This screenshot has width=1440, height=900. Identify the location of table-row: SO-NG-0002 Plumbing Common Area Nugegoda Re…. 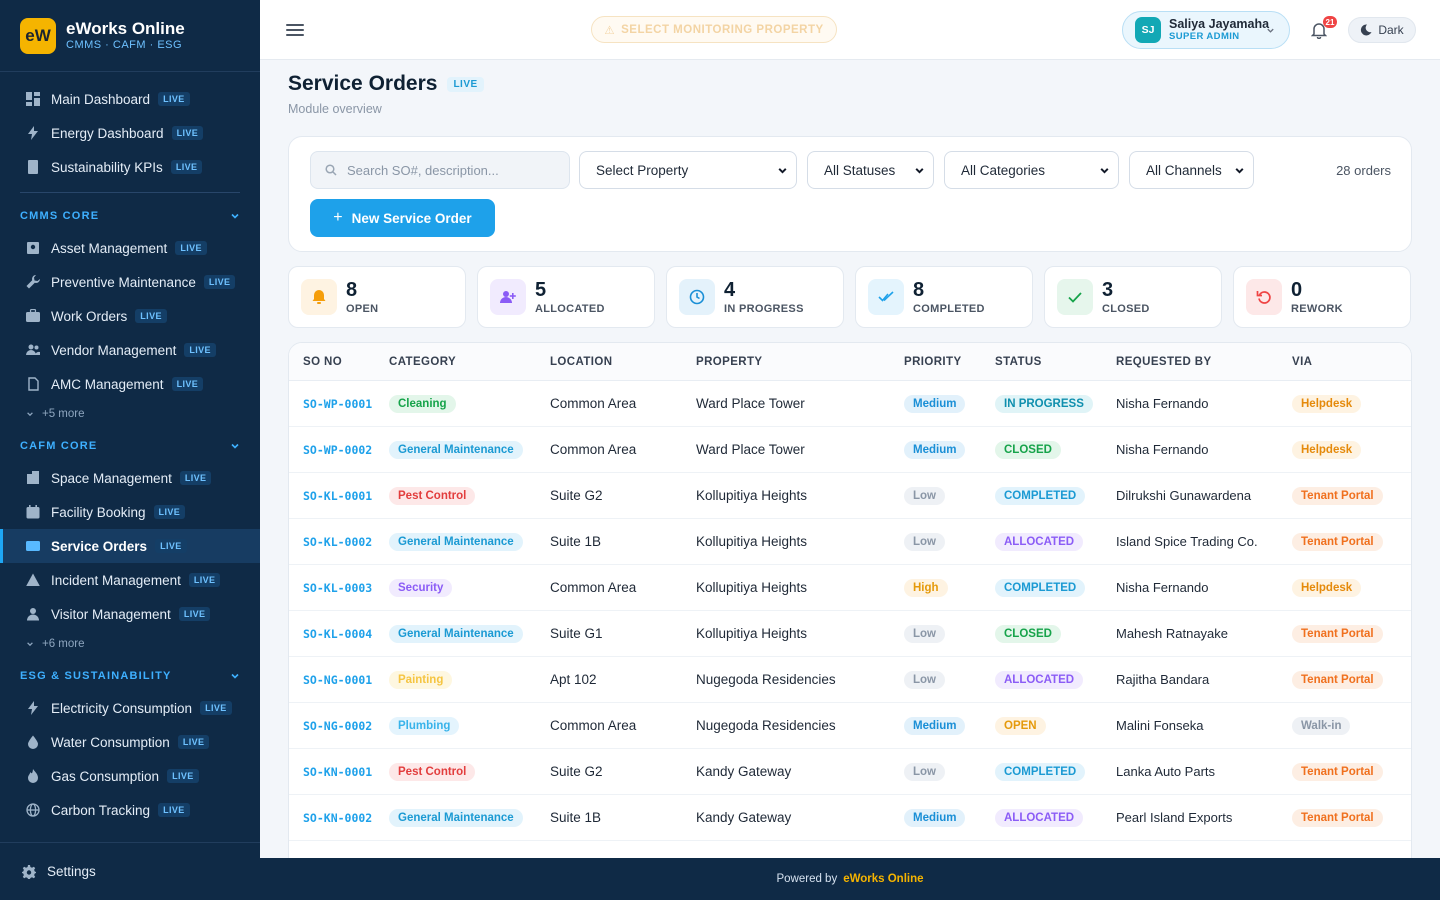
(850, 726).